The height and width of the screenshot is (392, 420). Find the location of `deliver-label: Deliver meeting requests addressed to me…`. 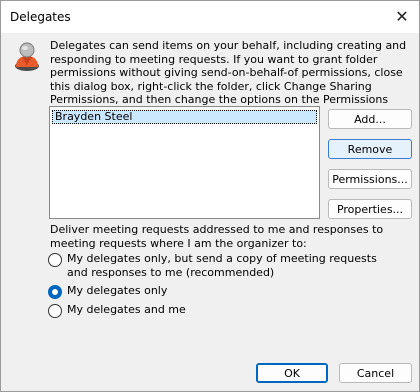

deliver-label: Deliver meeting requests addressed to me… is located at coordinates (217, 236).